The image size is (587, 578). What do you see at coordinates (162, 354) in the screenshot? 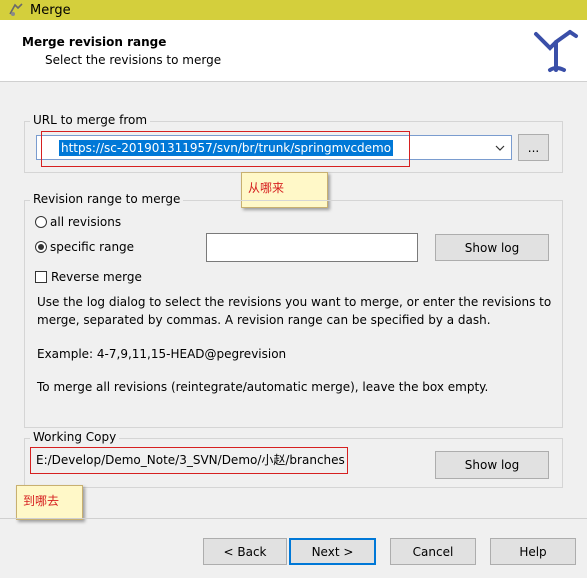
I see `example-text: Example: 4-7,9,11,15-HEAD@pegrevision` at bounding box center [162, 354].